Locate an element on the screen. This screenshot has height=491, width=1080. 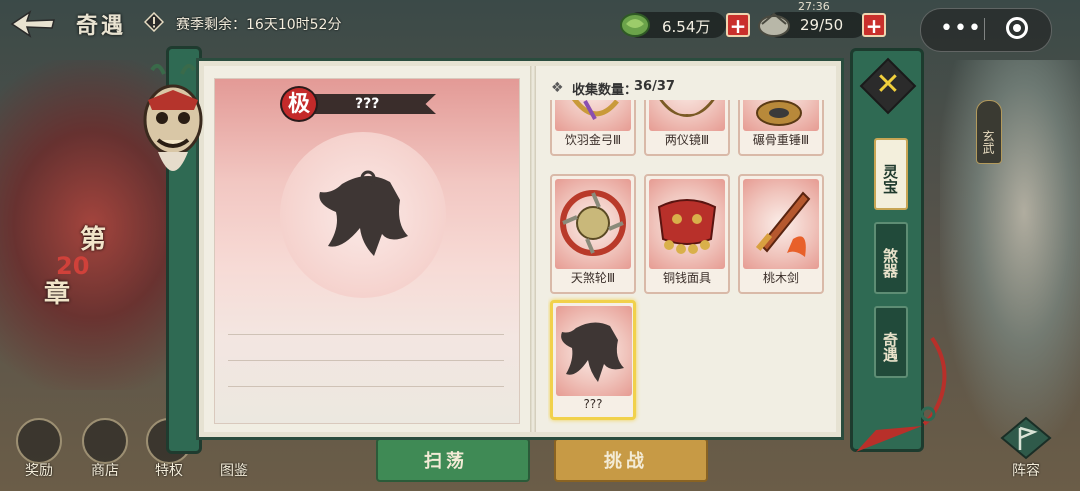
sweep-button-label: 扫荡 is located at coordinates (446, 461).